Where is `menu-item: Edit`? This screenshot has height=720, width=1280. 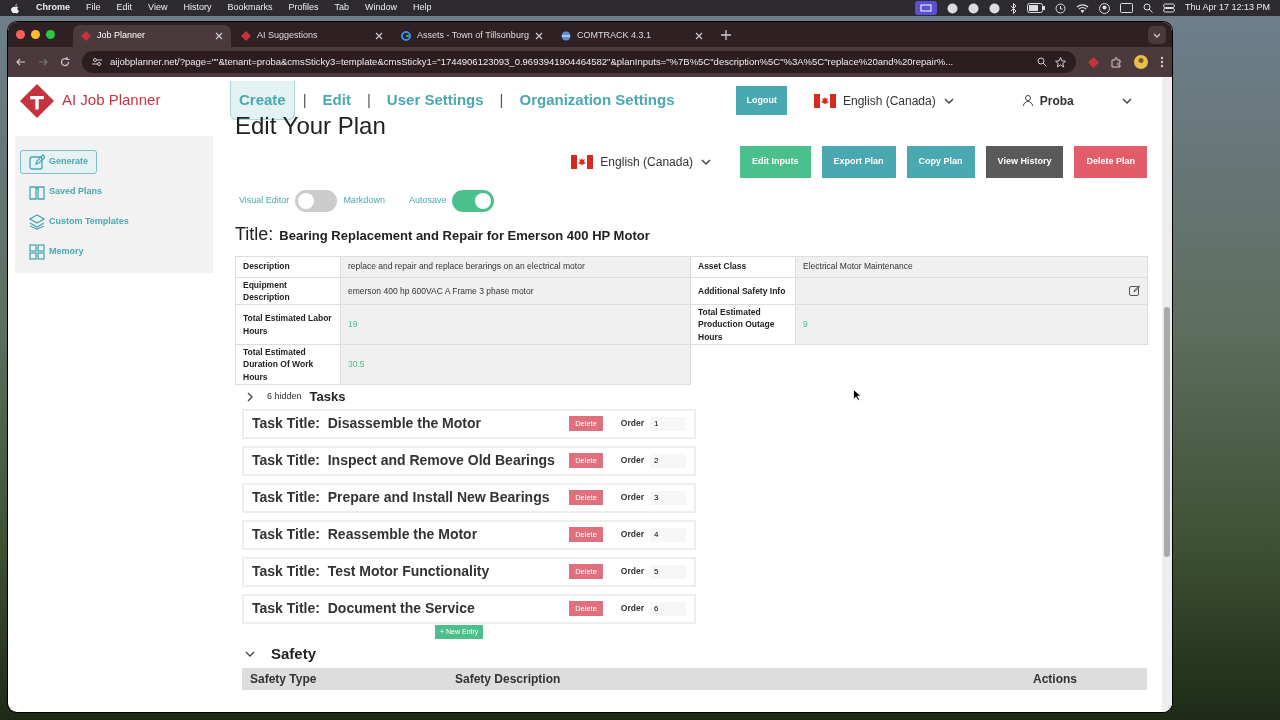 menu-item: Edit is located at coordinates (124, 8).